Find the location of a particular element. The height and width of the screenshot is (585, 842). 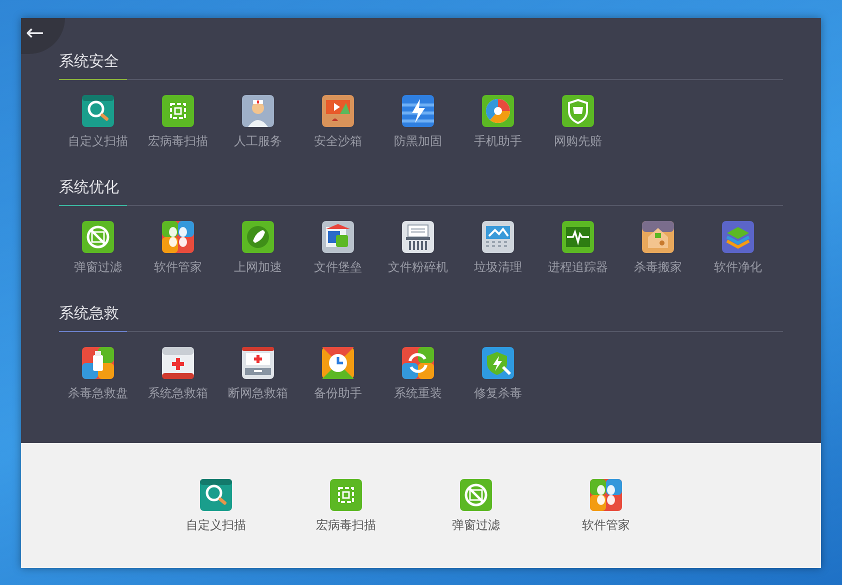

file-vault-icon is located at coordinates (338, 237).